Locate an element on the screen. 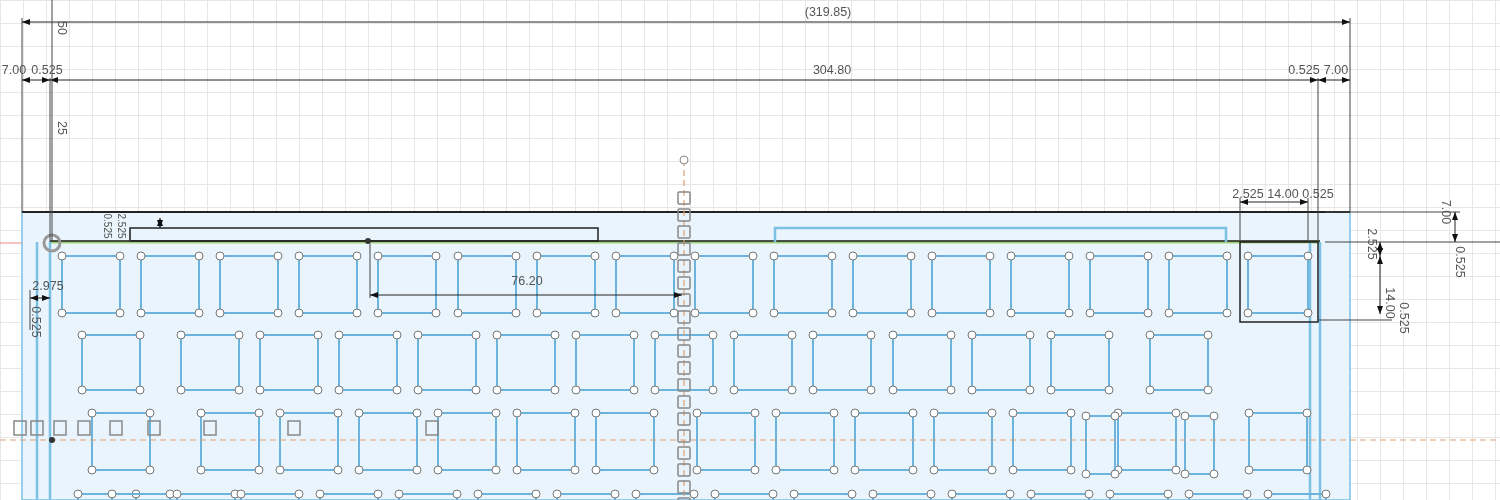 Image resolution: width=1500 pixels, height=500 pixels. dimension-label: 50 is located at coordinates (62, 28).